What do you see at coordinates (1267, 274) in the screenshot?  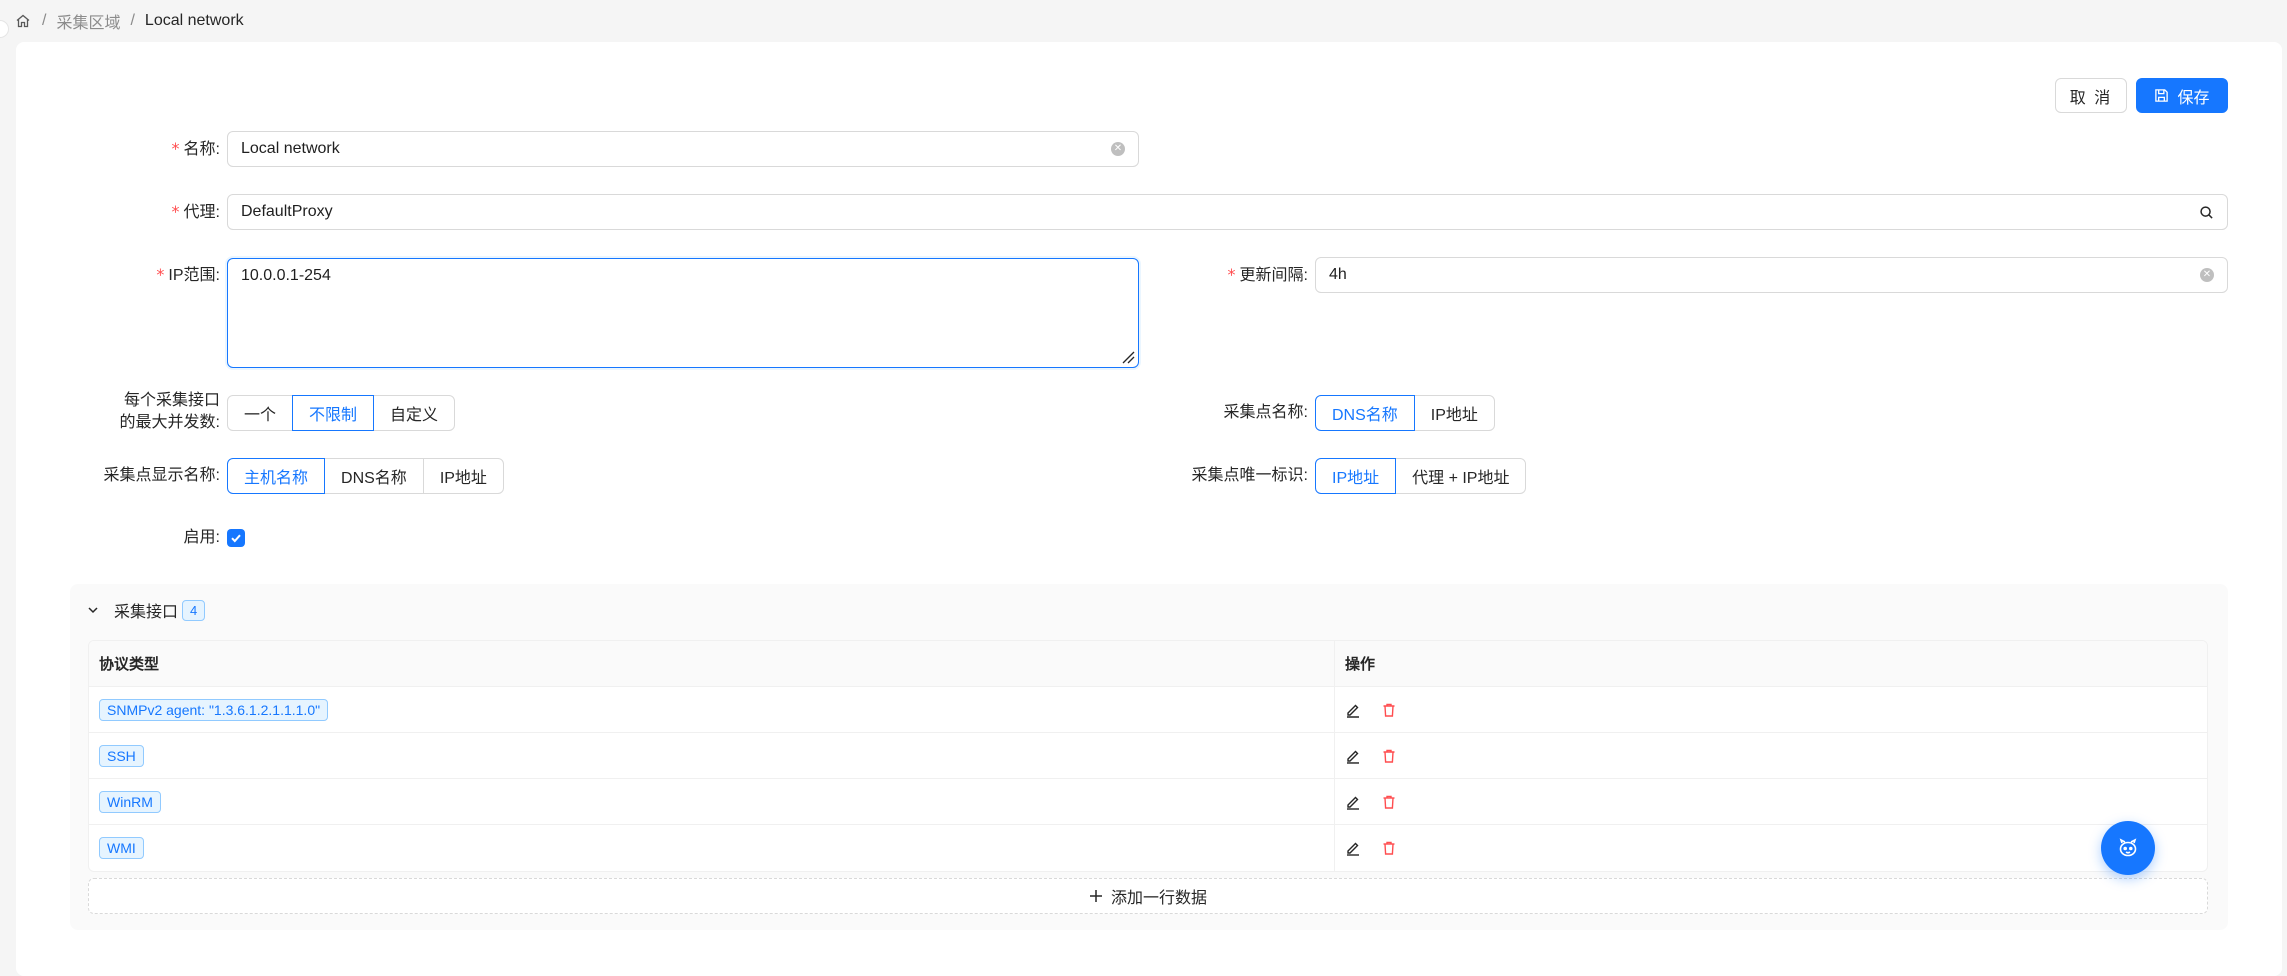 I see `update-interval-label: * 更新间隔:` at bounding box center [1267, 274].